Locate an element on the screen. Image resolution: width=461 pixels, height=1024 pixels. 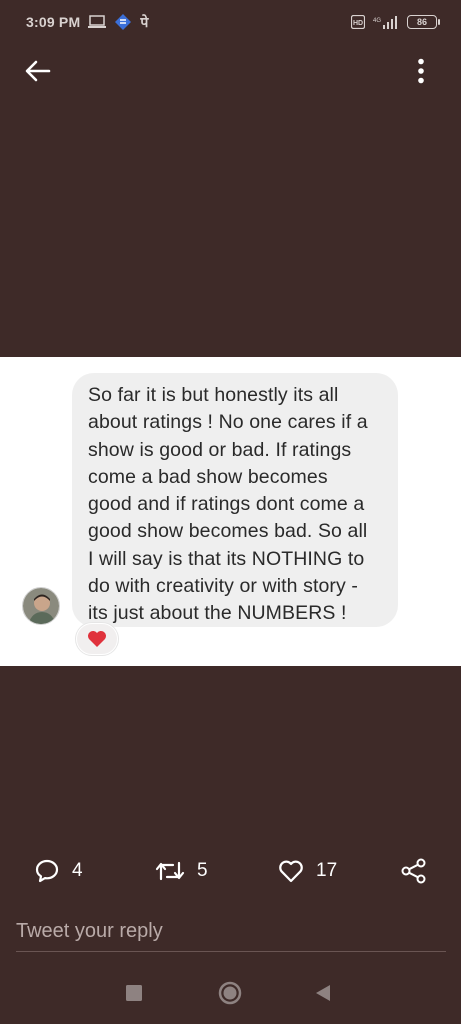
like-count: 17 is located at coordinates (327, 870).